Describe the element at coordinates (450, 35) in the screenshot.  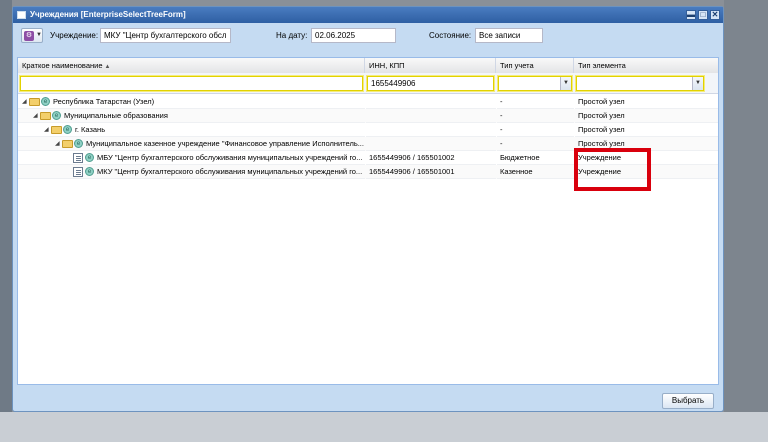
I see `state-label: Состояние:` at that location.